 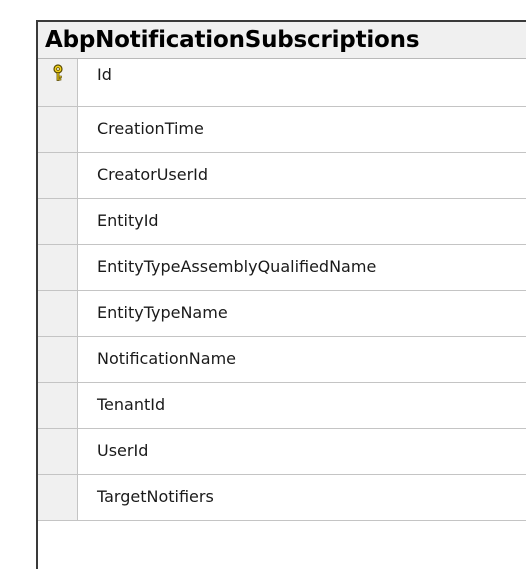 What do you see at coordinates (150, 128) in the screenshot?
I see `column-name: CreationTime` at bounding box center [150, 128].